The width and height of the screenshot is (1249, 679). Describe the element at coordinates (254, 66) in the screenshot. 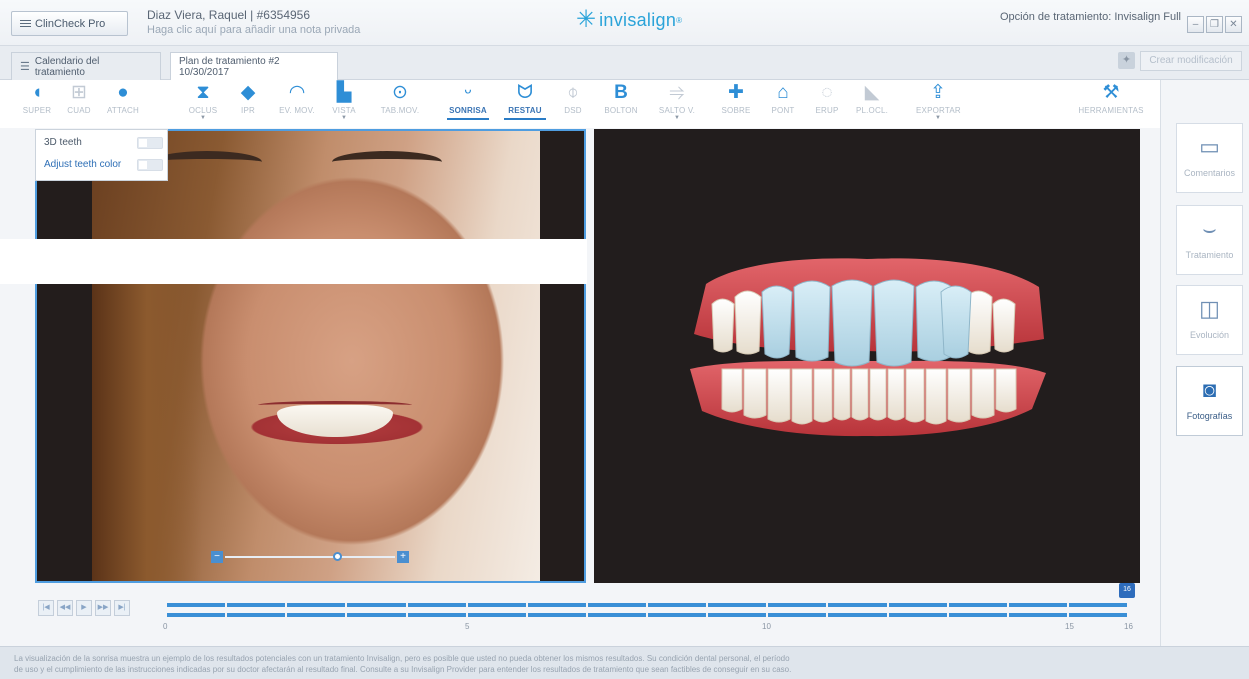

I see `tab-treatment-plan: Plan de tratamiento #2 10/30/2017` at that location.